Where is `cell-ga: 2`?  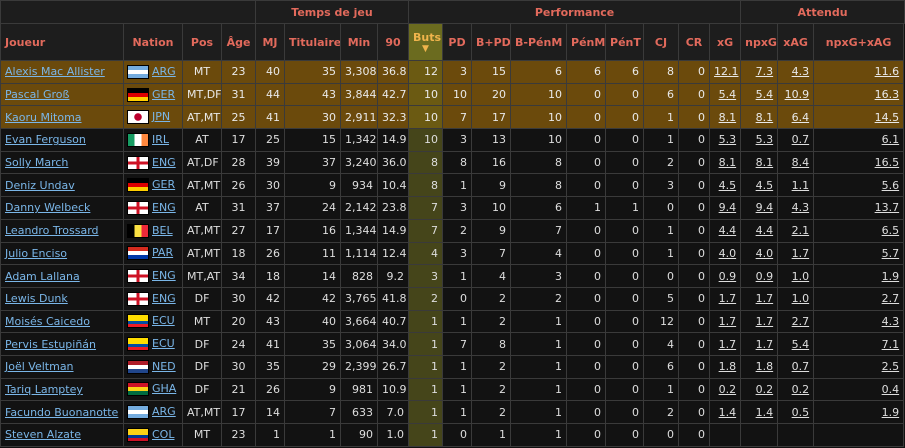 cell-ga: 2 is located at coordinates (491, 298).